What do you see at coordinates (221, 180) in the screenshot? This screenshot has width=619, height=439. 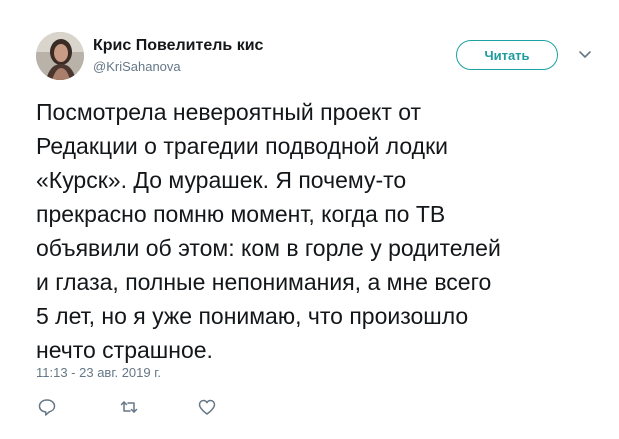 I see `tweet-text-line: «Курск». До мурашек. Я почему-то` at bounding box center [221, 180].